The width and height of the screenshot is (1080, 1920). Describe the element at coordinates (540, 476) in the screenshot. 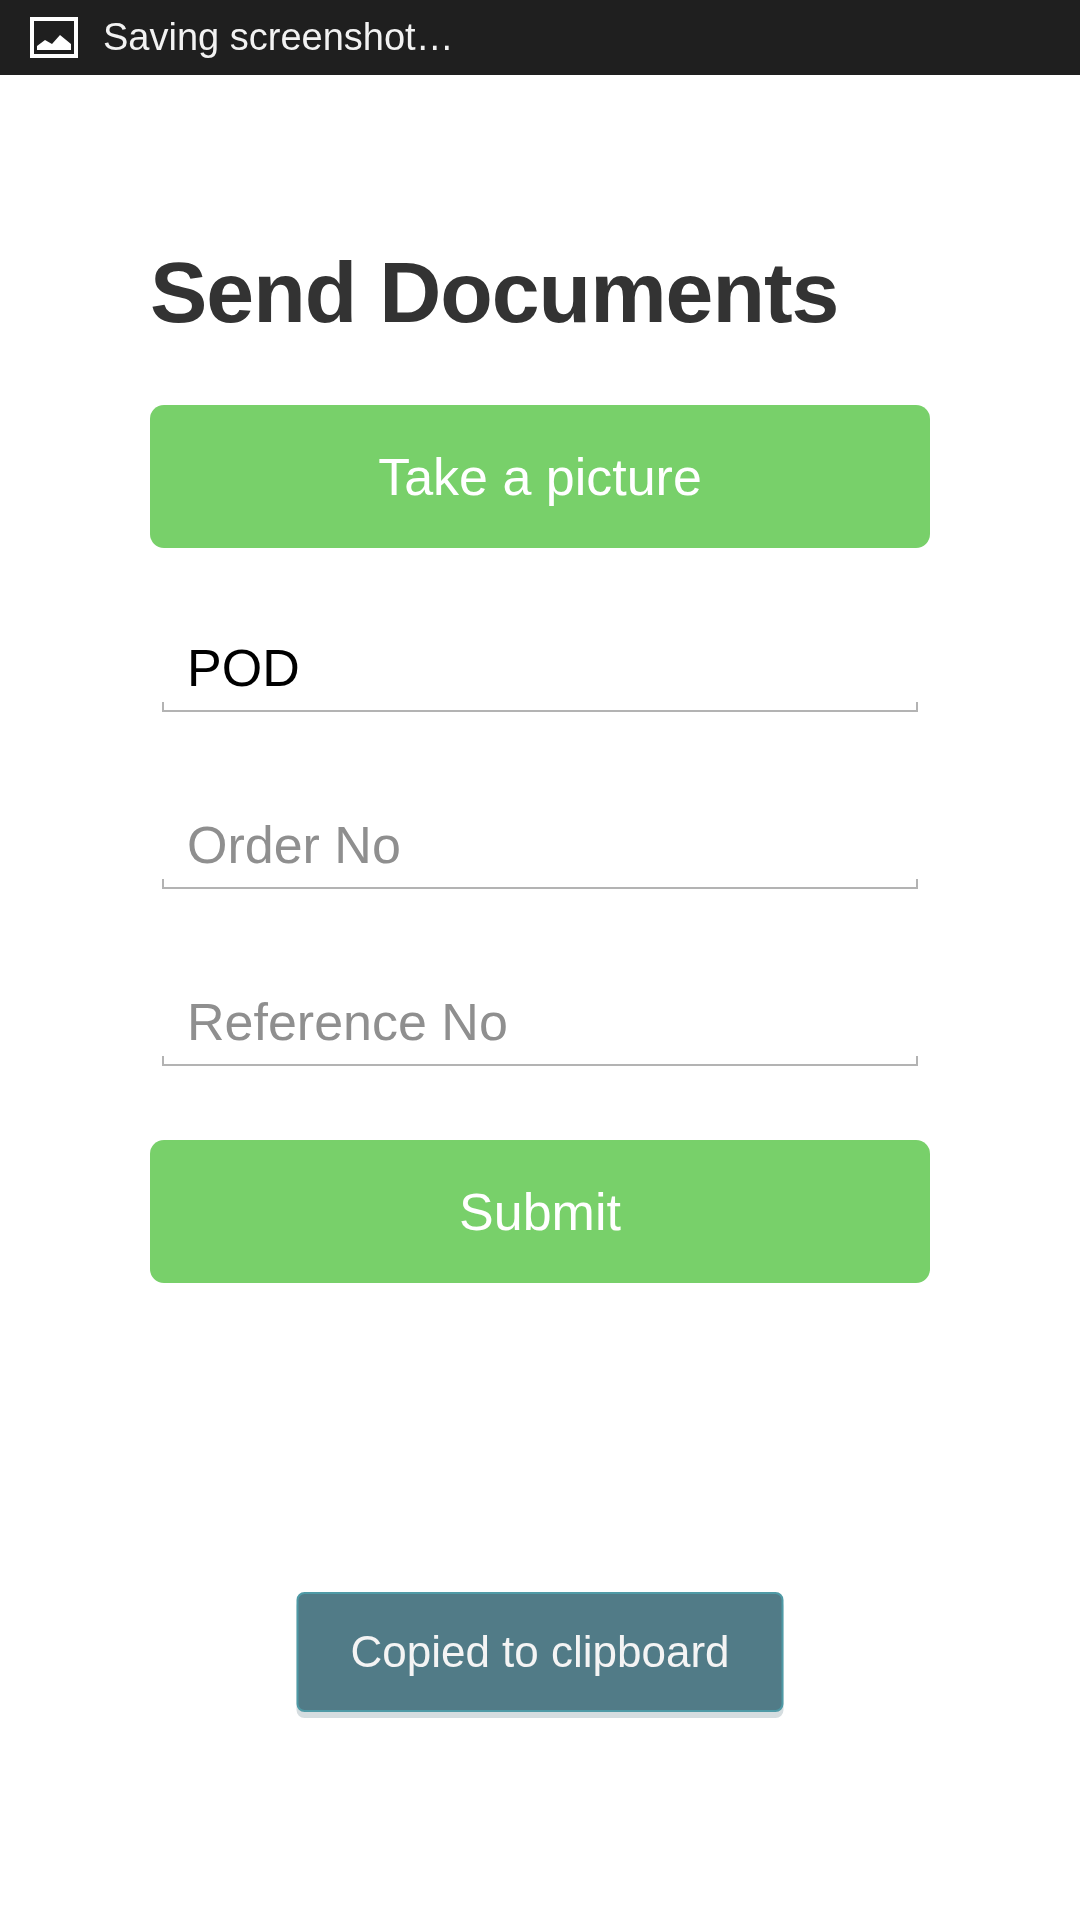

I see `take-picture-button: Take a picture` at that location.